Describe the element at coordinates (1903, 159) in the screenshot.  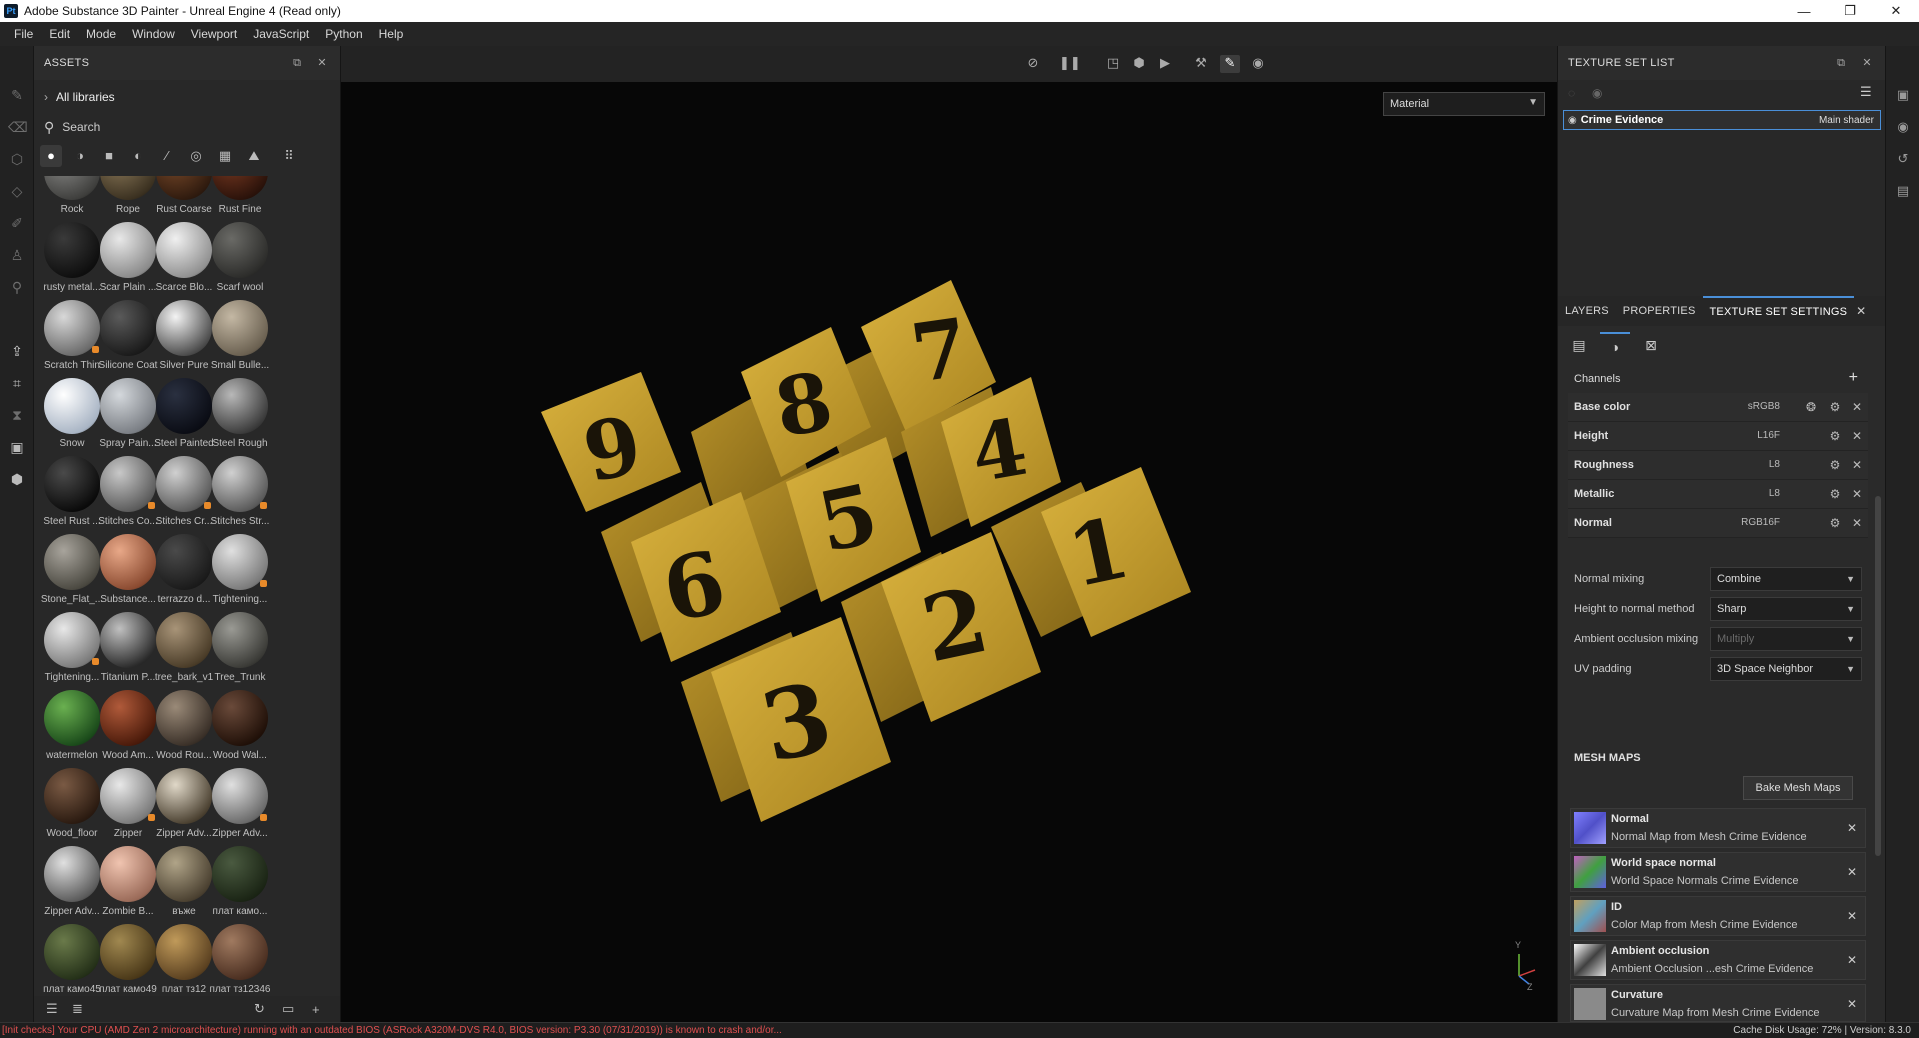
I see `history-icon: ↺` at that location.